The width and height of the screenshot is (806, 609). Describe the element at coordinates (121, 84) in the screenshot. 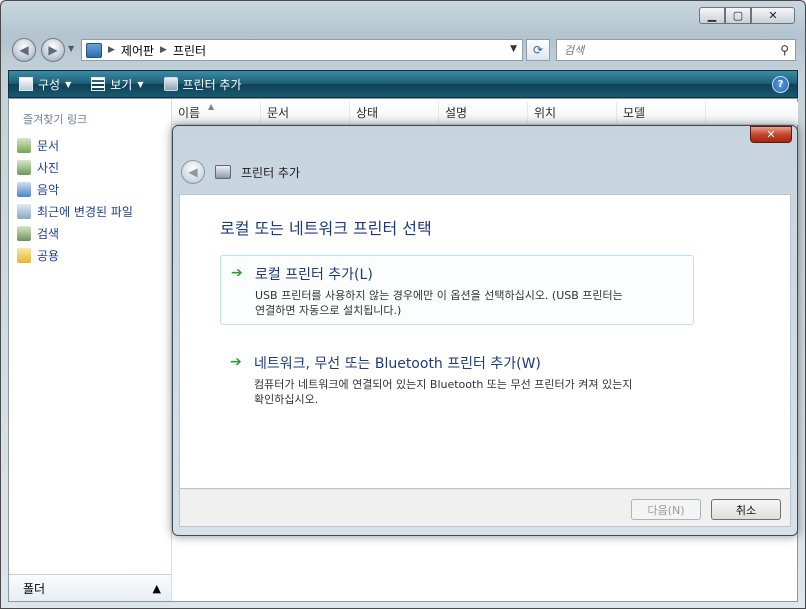

I see `views-label: 보기` at that location.